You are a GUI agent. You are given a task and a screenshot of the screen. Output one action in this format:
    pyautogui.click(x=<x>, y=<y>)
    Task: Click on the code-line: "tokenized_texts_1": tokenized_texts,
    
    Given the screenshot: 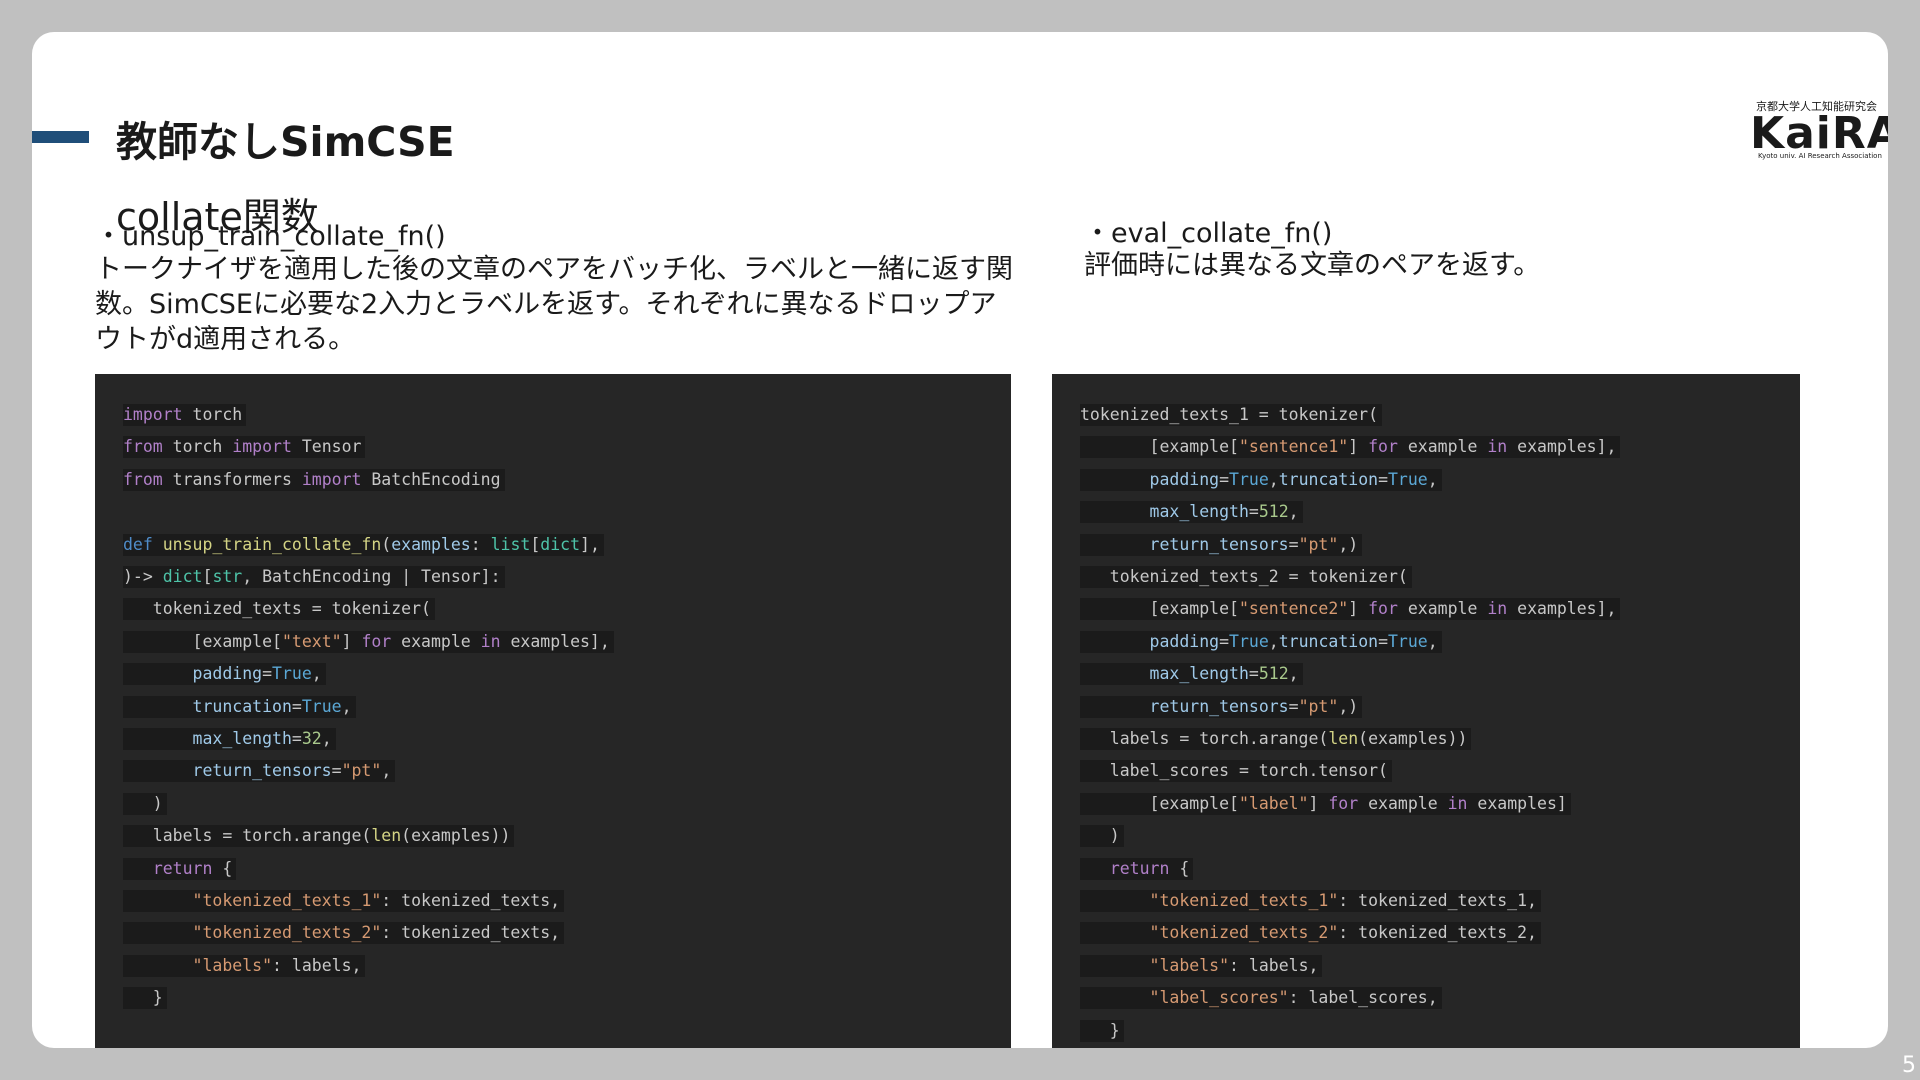 What is the action you would take?
    pyautogui.click(x=344, y=901)
    